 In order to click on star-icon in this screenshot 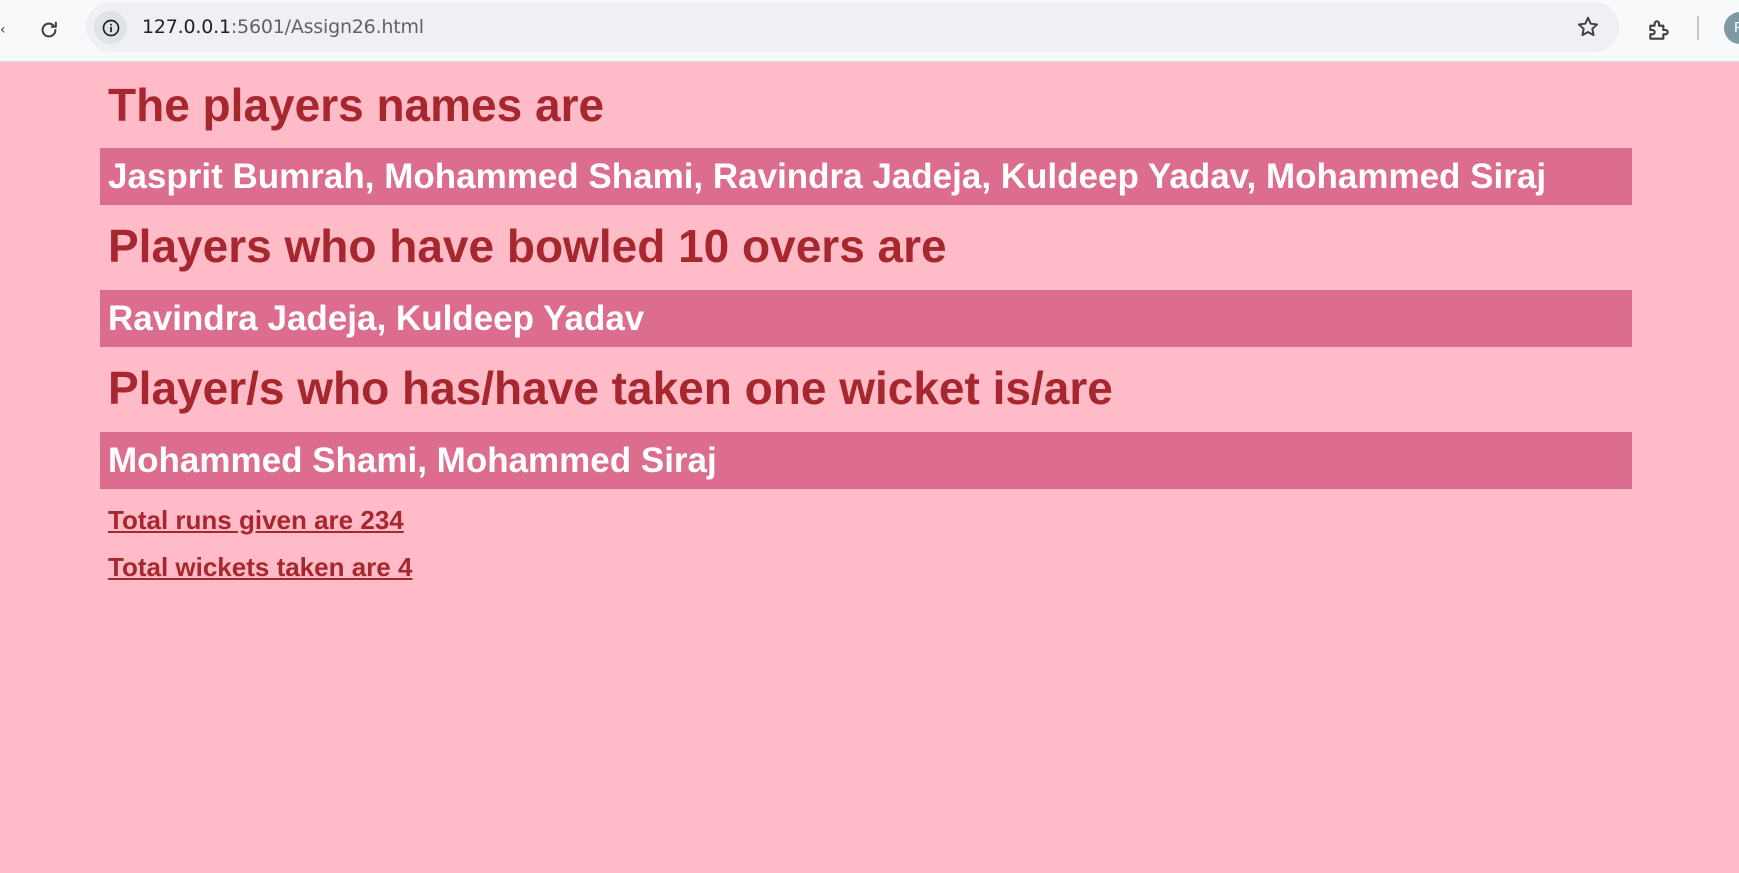, I will do `click(1588, 26)`.